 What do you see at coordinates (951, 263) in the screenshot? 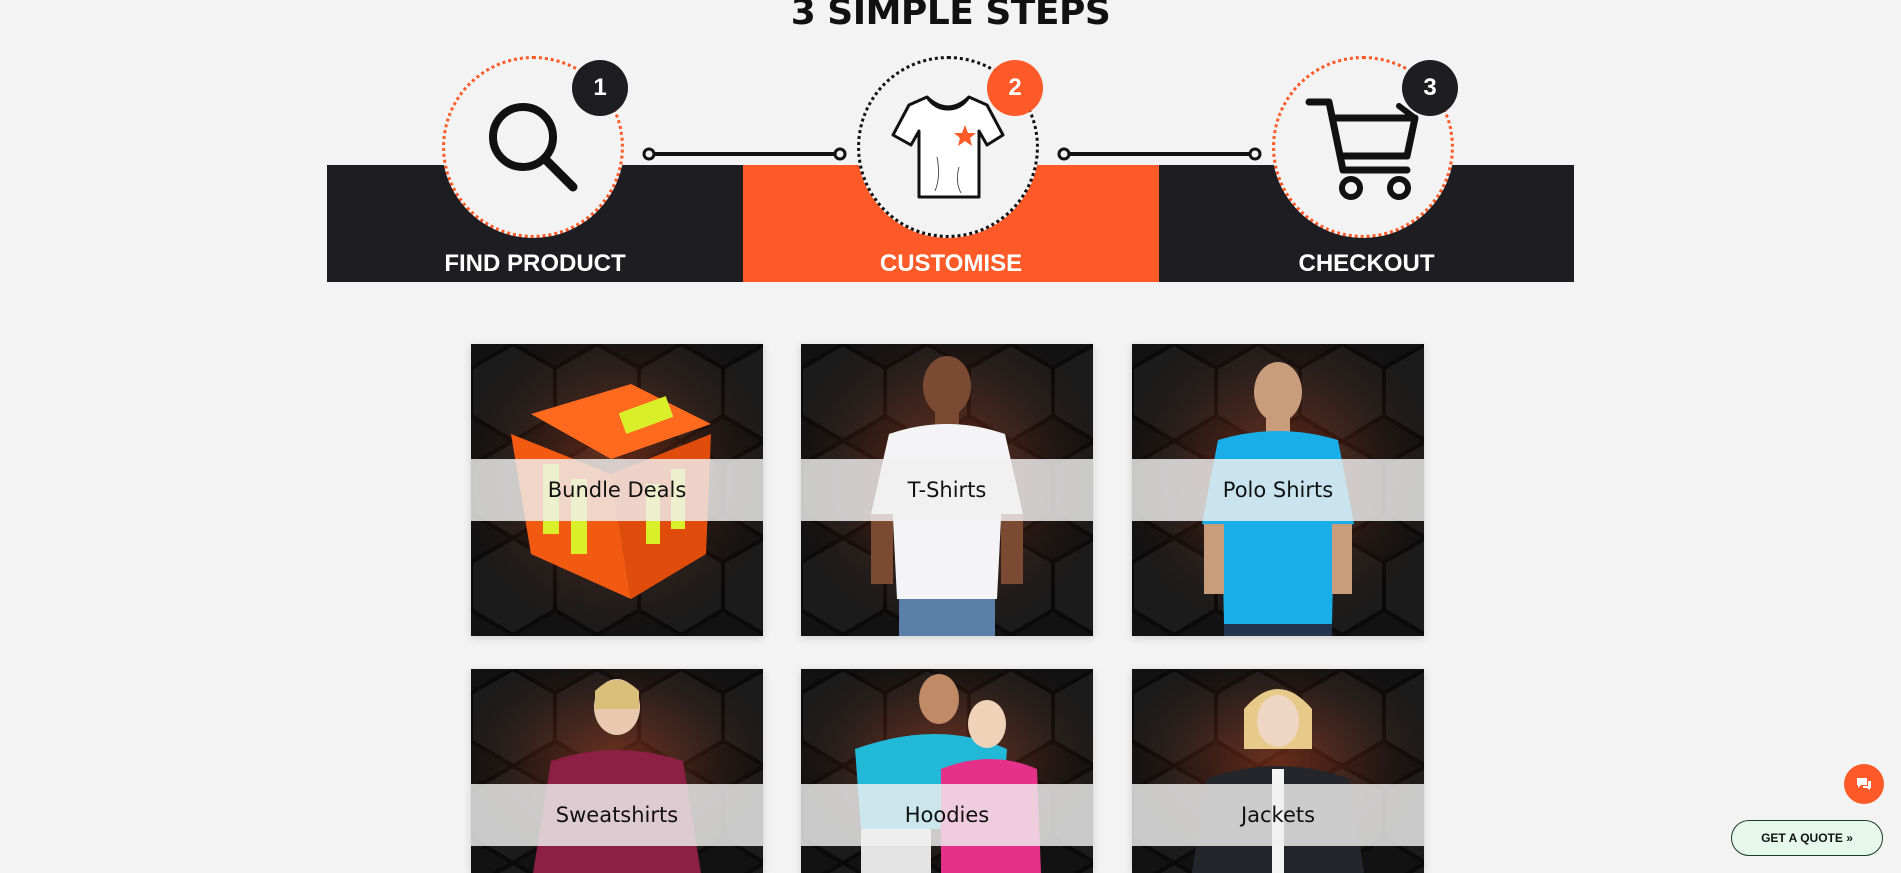
I see `step-label-customise: CUSTOMISE` at bounding box center [951, 263].